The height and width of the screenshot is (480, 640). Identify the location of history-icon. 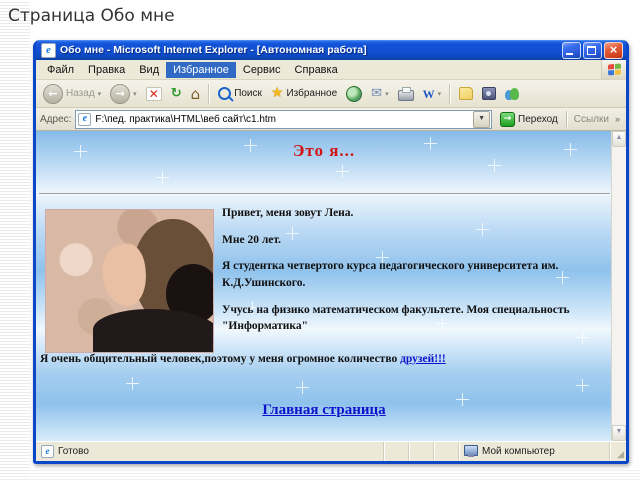
(354, 93).